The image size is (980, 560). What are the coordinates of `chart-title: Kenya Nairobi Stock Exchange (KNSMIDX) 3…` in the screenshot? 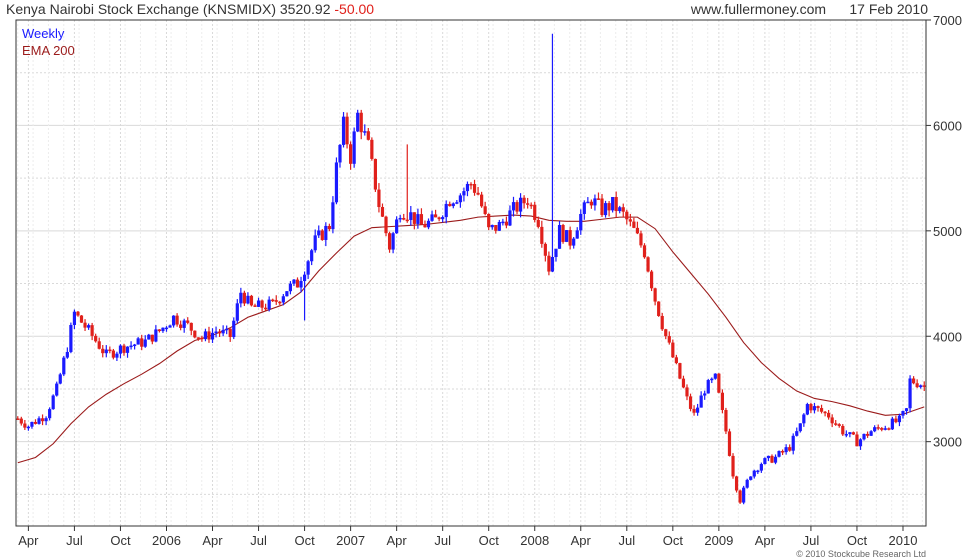 It's located at (190, 9).